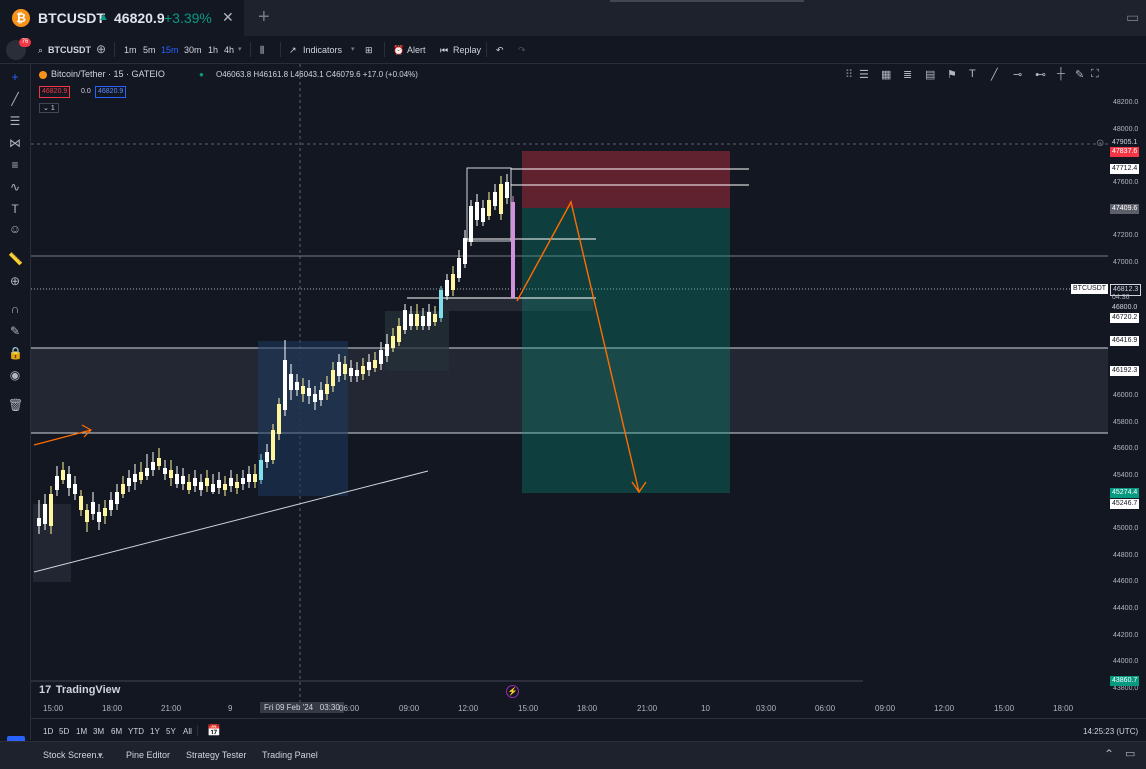 This screenshot has height=769, width=1146. I want to click on buy-price-box: 46820.9, so click(111, 92).